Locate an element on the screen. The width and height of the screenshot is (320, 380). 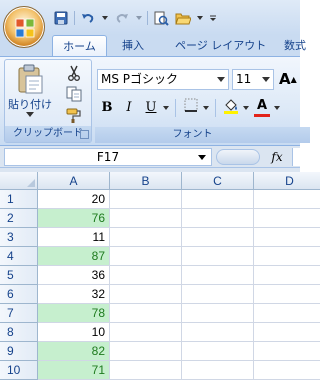
paste-dropdown-icon is located at coordinates (30, 114).